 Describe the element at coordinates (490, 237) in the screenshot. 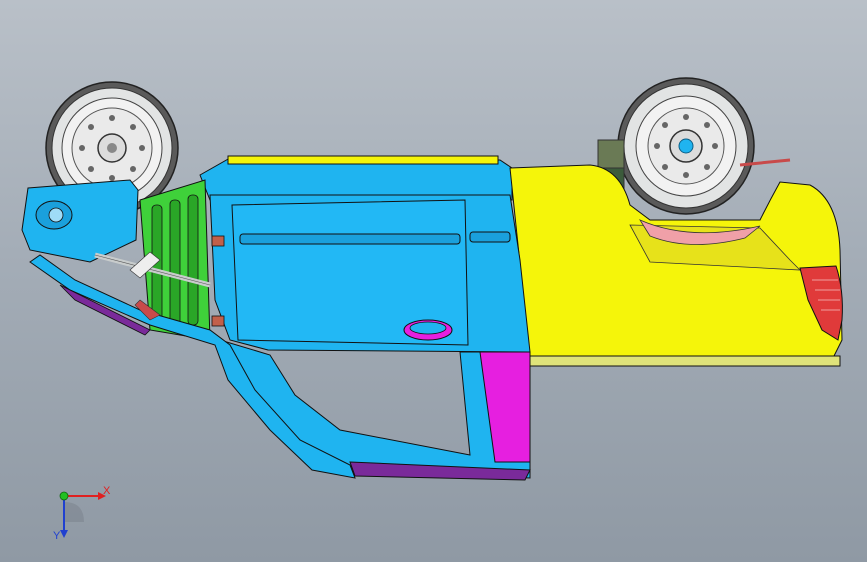

I see `rocker-strip` at that location.